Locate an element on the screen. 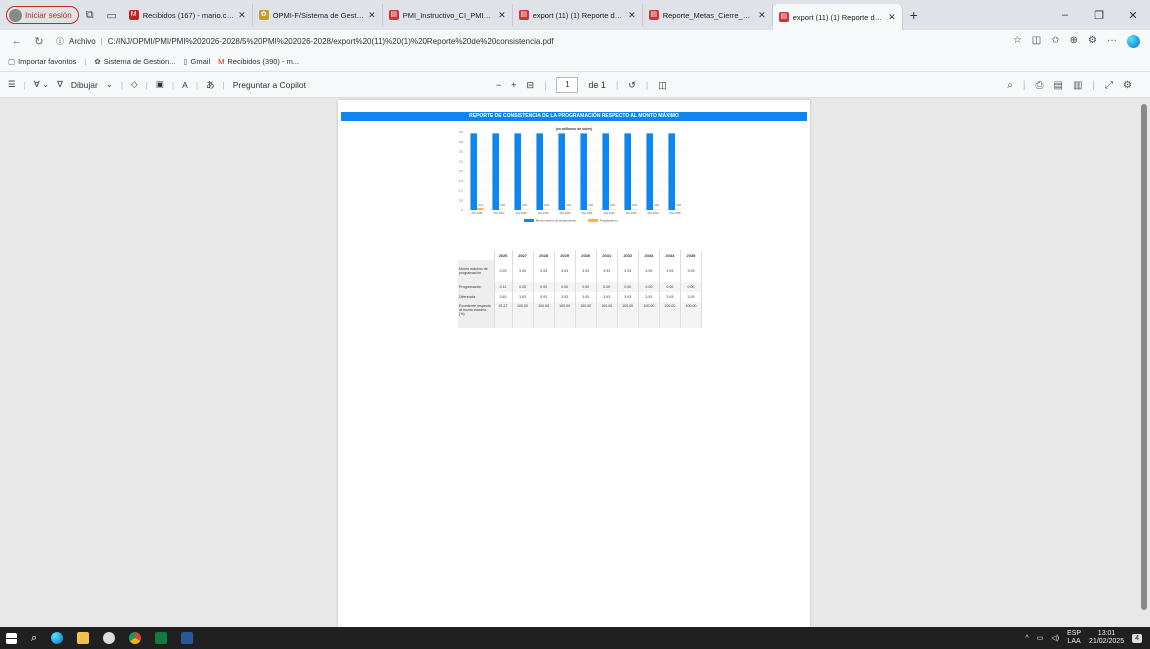 This screenshot has height=649, width=1150. vertical-scrollbar is located at coordinates (1144, 360).